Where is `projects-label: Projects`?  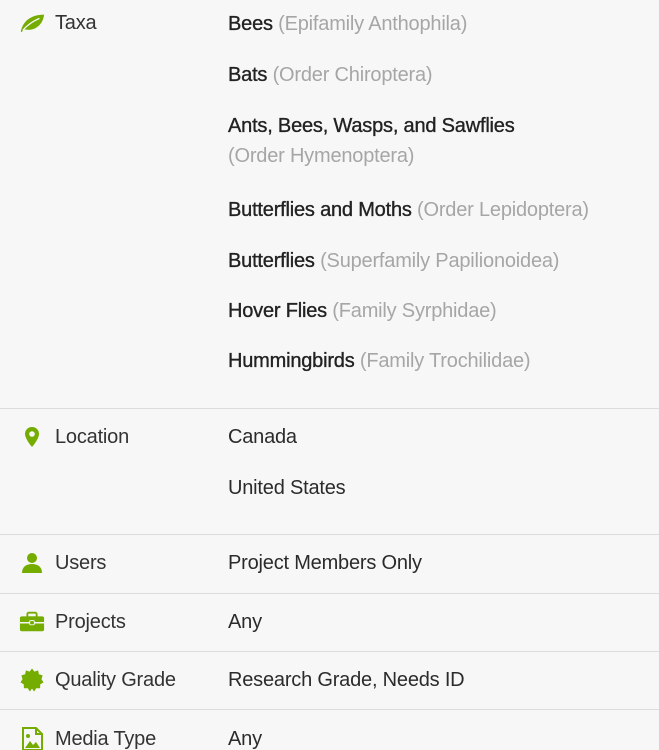
projects-label: Projects is located at coordinates (90, 621).